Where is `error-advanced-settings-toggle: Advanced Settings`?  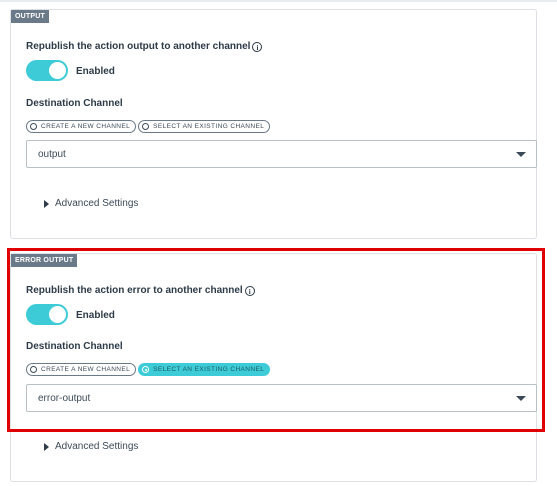
error-advanced-settings-toggle: Advanced Settings is located at coordinates (91, 446).